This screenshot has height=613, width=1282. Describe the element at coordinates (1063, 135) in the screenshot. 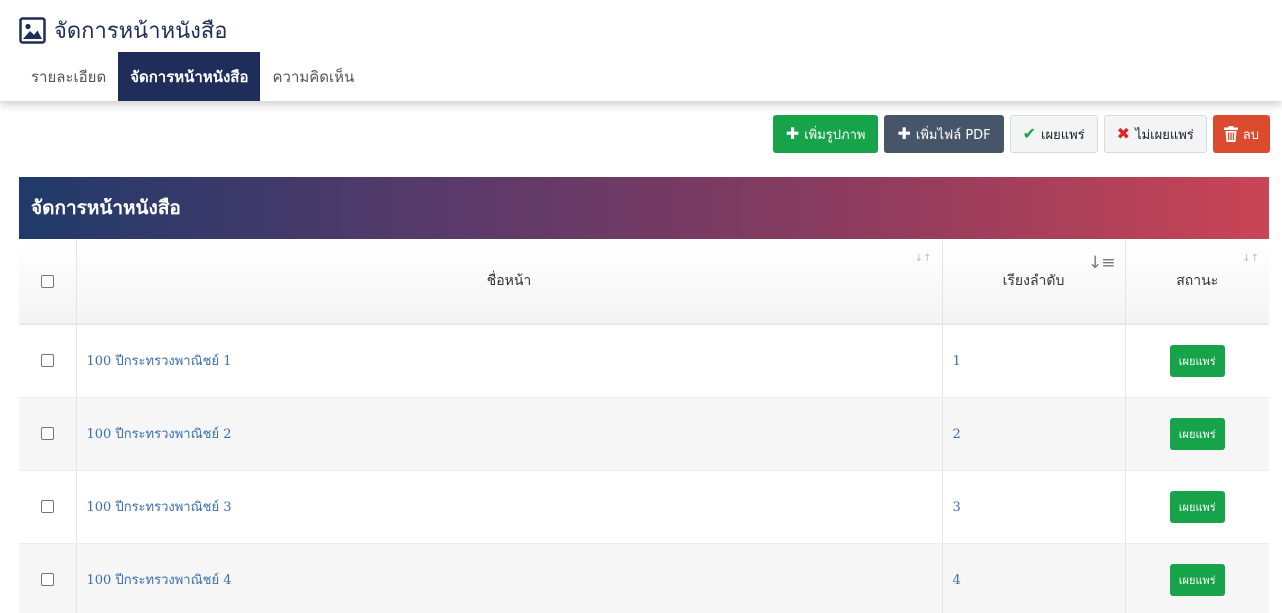

I see `publish-label: เผยแพร่` at that location.